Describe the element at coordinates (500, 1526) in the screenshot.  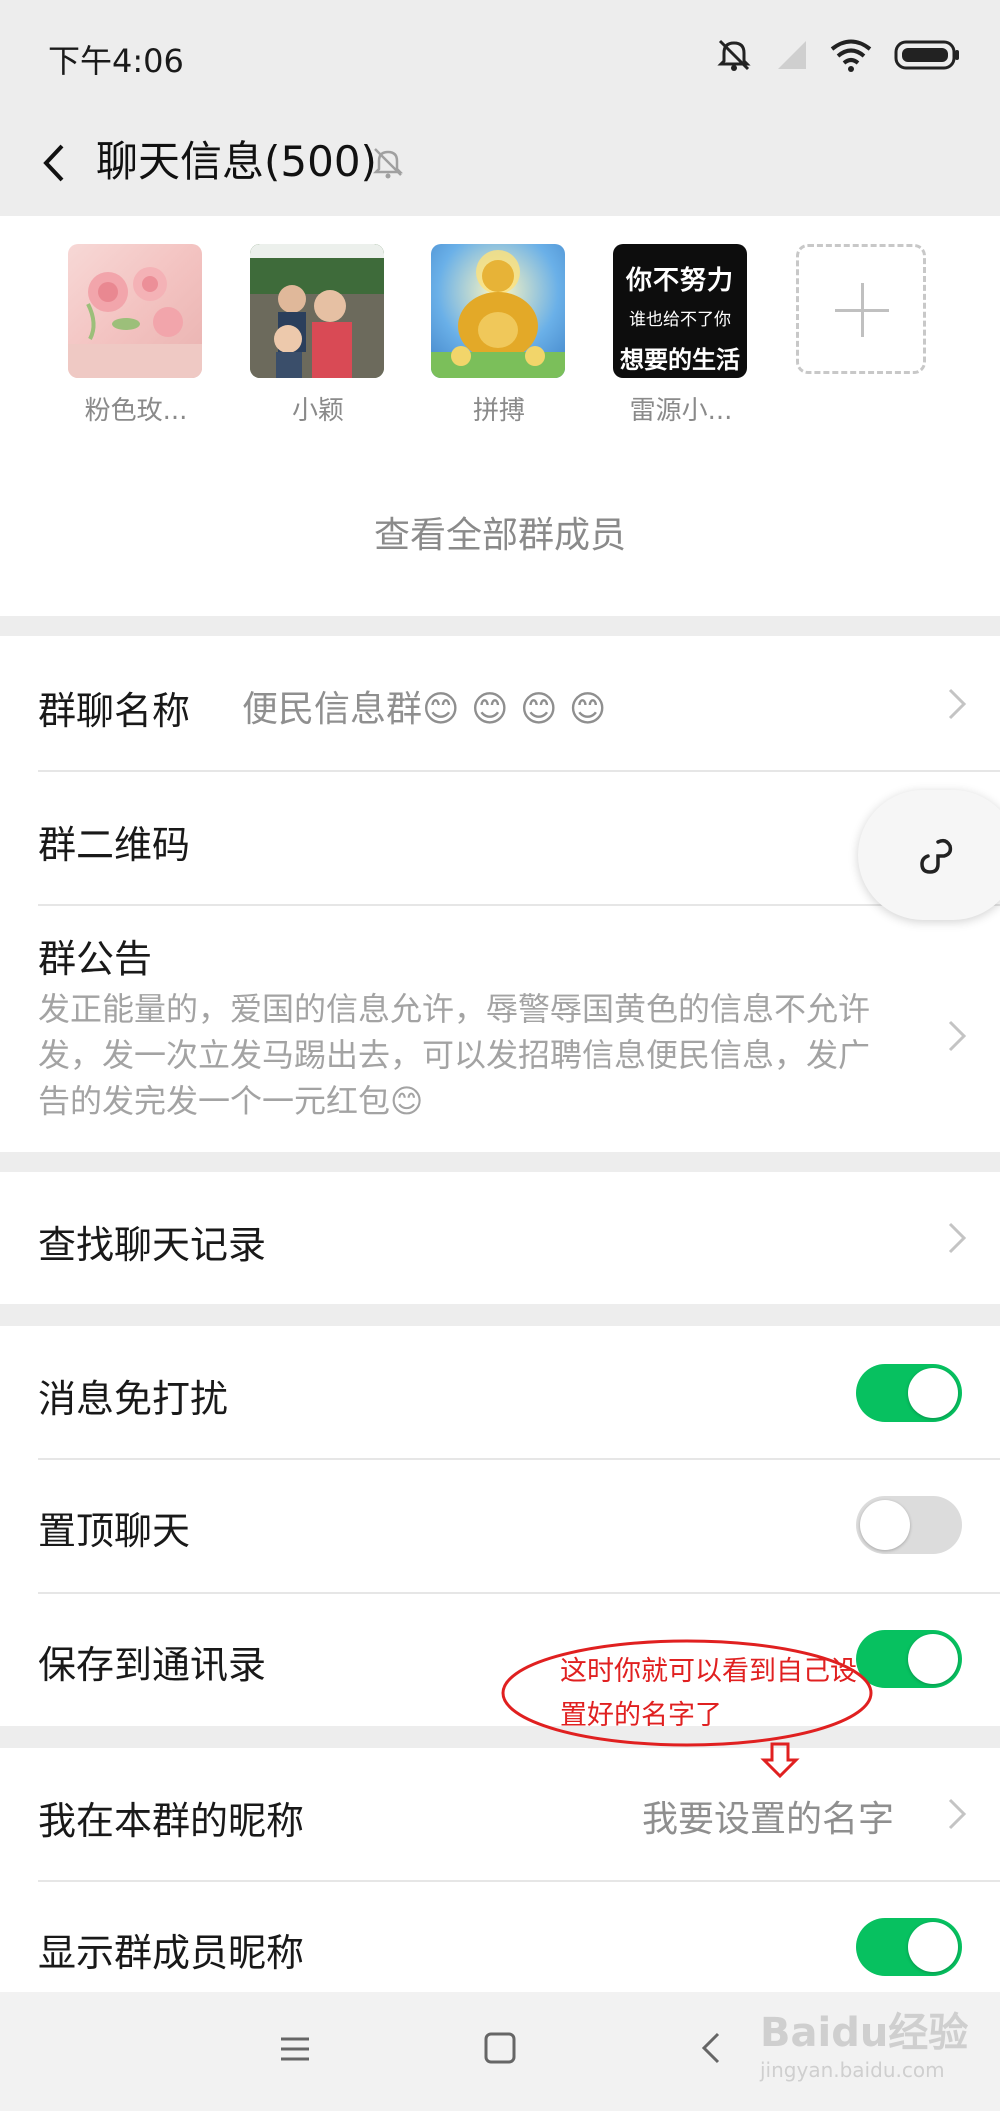
I see `pin-row: 置顶聊天` at that location.